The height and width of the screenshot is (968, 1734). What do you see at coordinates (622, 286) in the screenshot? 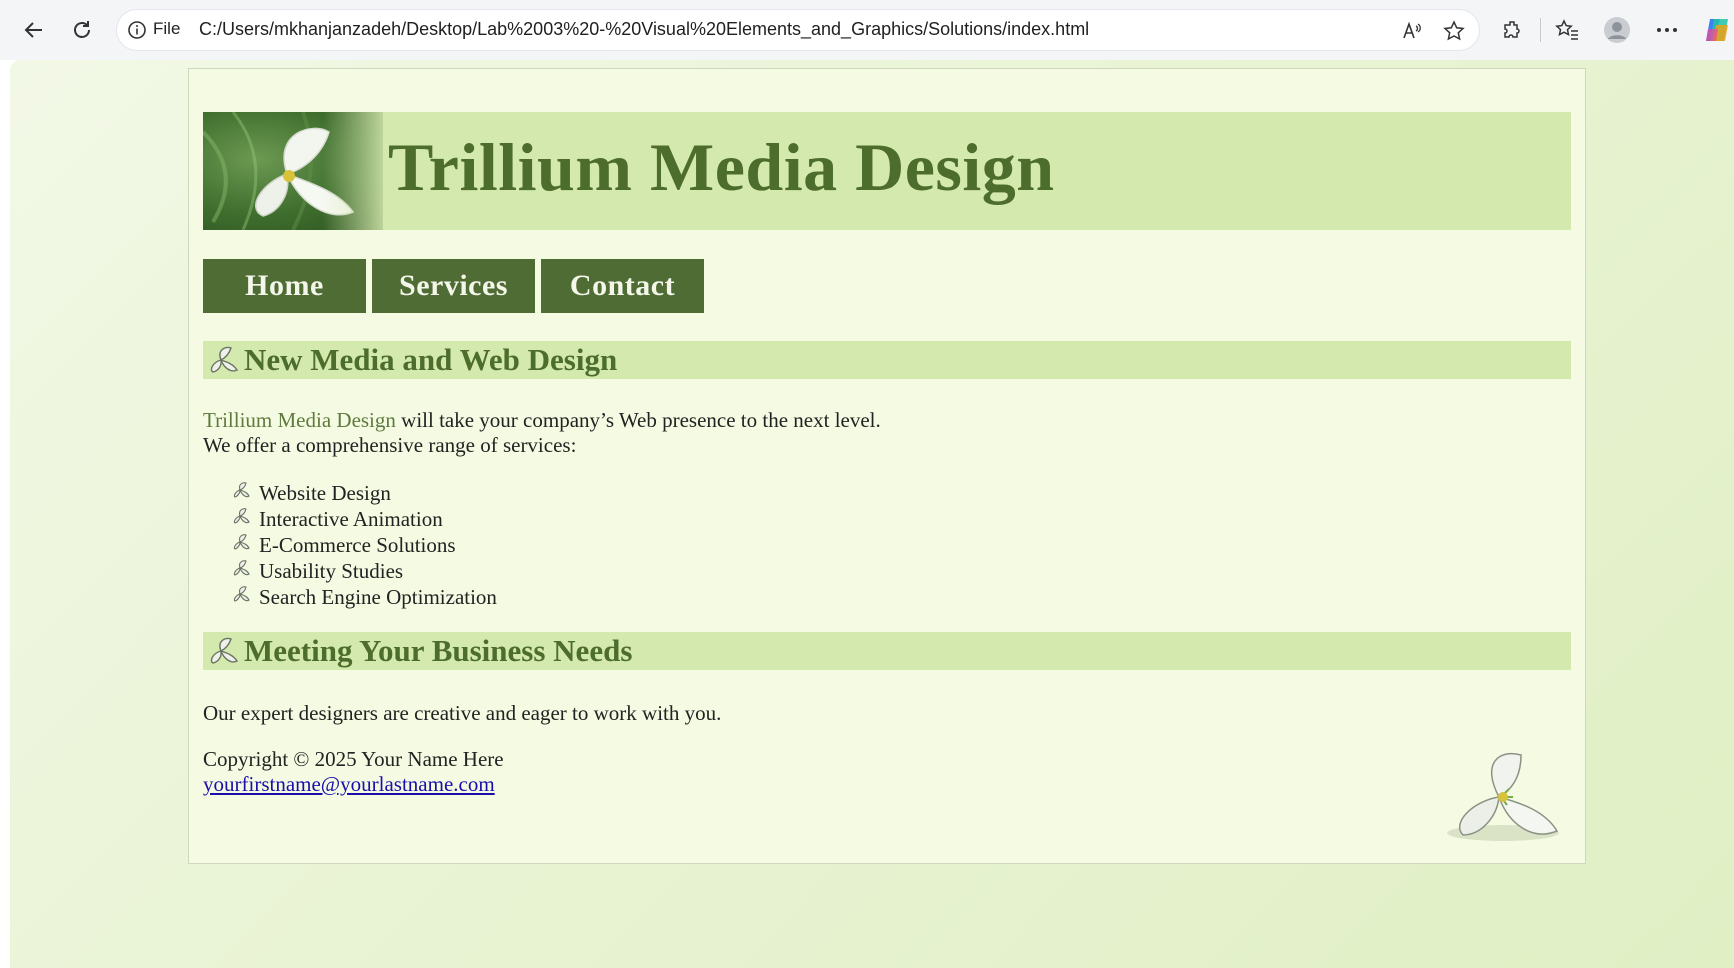
I see `nav-contact: Contact` at bounding box center [622, 286].